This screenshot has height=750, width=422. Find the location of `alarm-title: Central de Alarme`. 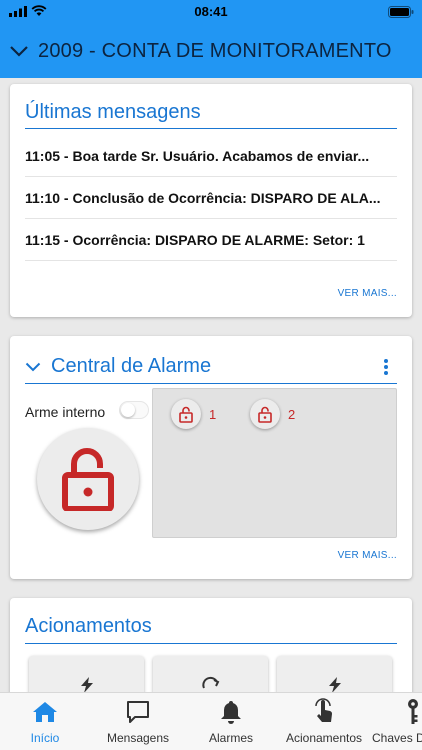

alarm-title: Central de Alarme is located at coordinates (131, 366).